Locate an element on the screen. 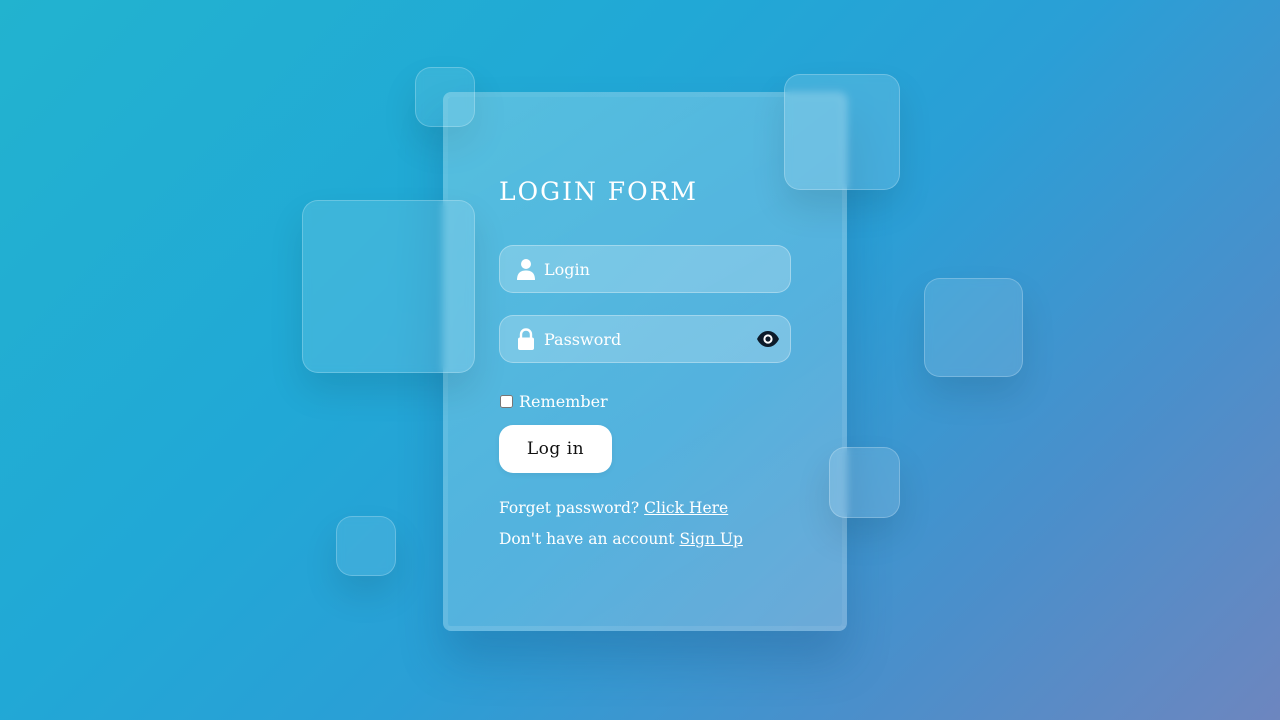 The height and width of the screenshot is (720, 1280). user-icon is located at coordinates (526, 269).